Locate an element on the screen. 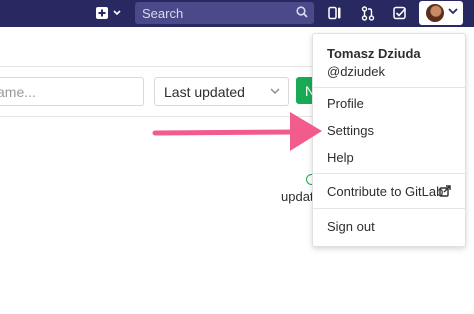  annotation-arrow is located at coordinates (237, 131).